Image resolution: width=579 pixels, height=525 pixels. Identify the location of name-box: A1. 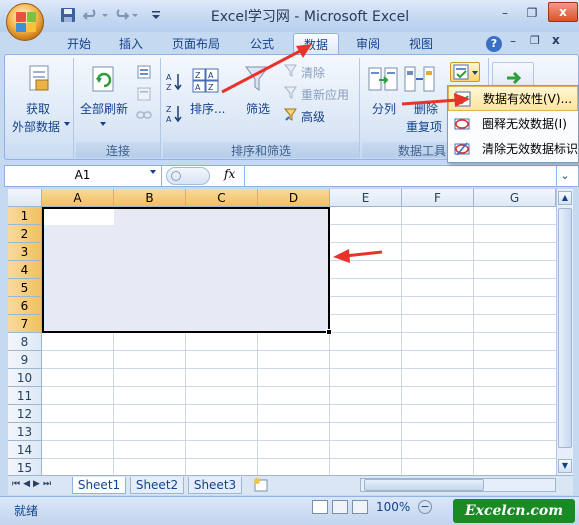
(83, 176).